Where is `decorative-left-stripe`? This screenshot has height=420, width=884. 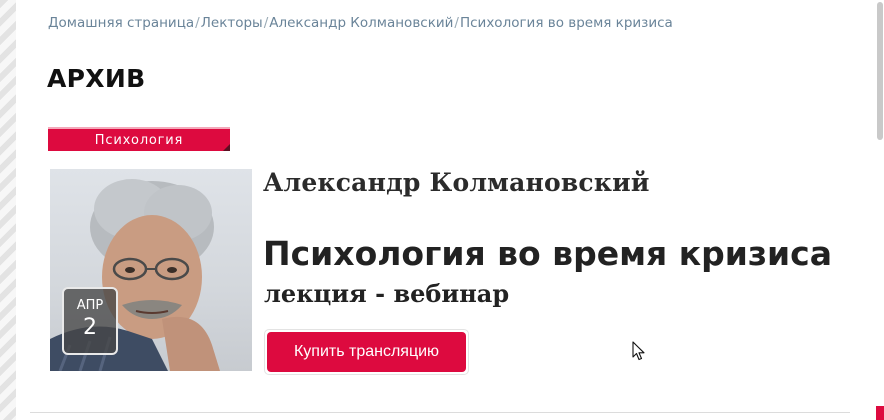 decorative-left-stripe is located at coordinates (8, 210).